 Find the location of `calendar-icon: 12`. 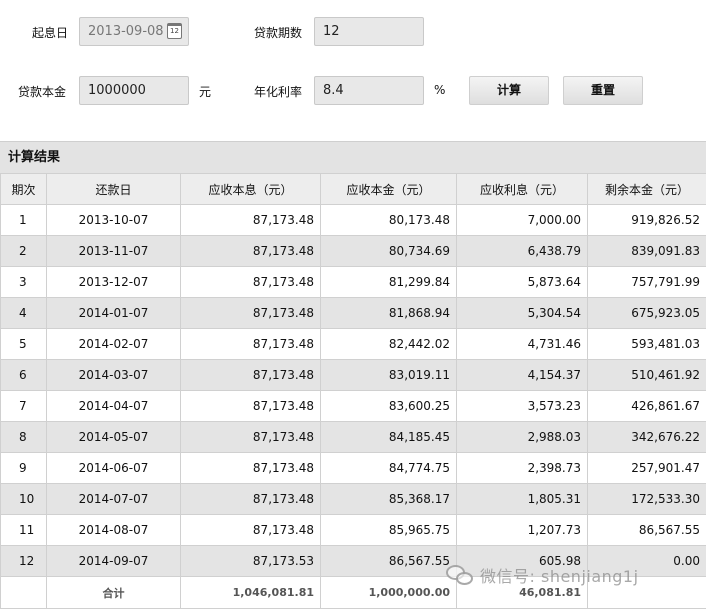

calendar-icon: 12 is located at coordinates (174, 31).